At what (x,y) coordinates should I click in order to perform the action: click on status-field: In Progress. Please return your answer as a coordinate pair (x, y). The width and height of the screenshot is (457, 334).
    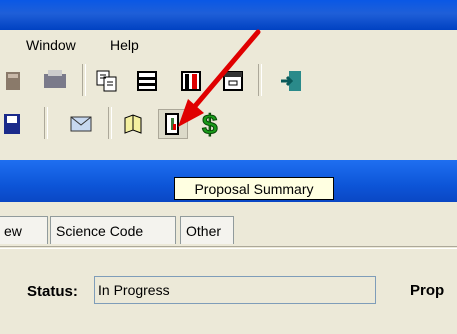
    Looking at the image, I should click on (235, 290).